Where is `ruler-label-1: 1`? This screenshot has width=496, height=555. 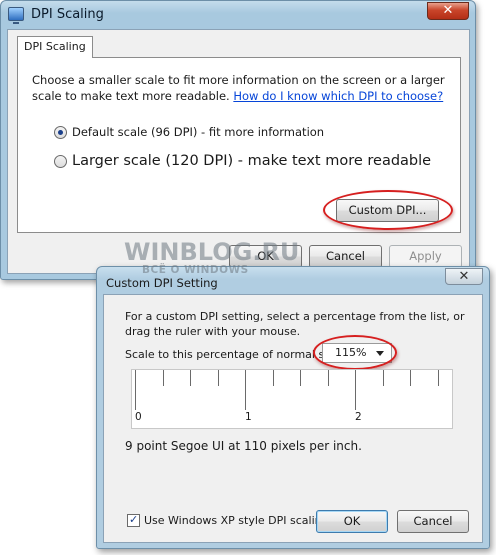
ruler-label-1: 1 is located at coordinates (248, 417).